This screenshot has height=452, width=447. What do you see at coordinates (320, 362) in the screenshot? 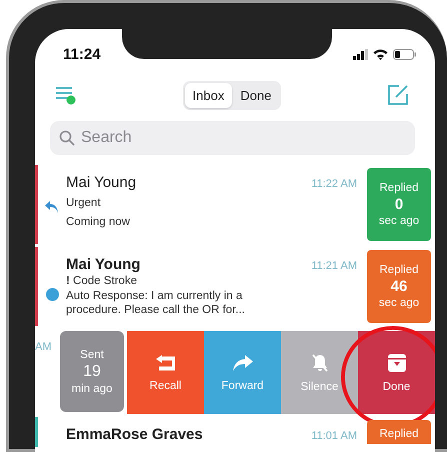
I see `bell-slash-icon` at bounding box center [320, 362].